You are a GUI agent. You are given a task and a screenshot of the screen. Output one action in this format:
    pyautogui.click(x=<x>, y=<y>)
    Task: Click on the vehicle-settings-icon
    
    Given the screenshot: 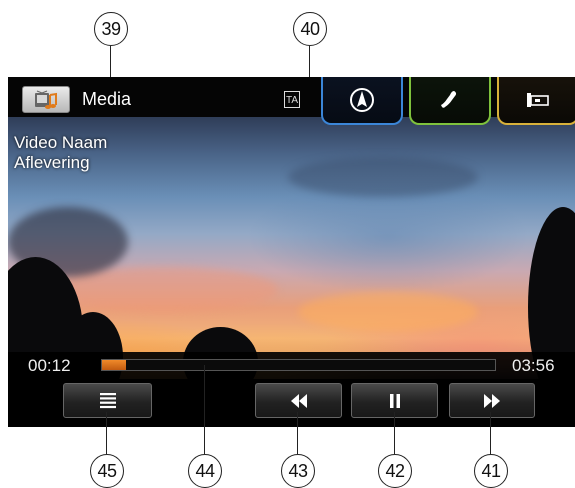 What is the action you would take?
    pyautogui.click(x=538, y=100)
    